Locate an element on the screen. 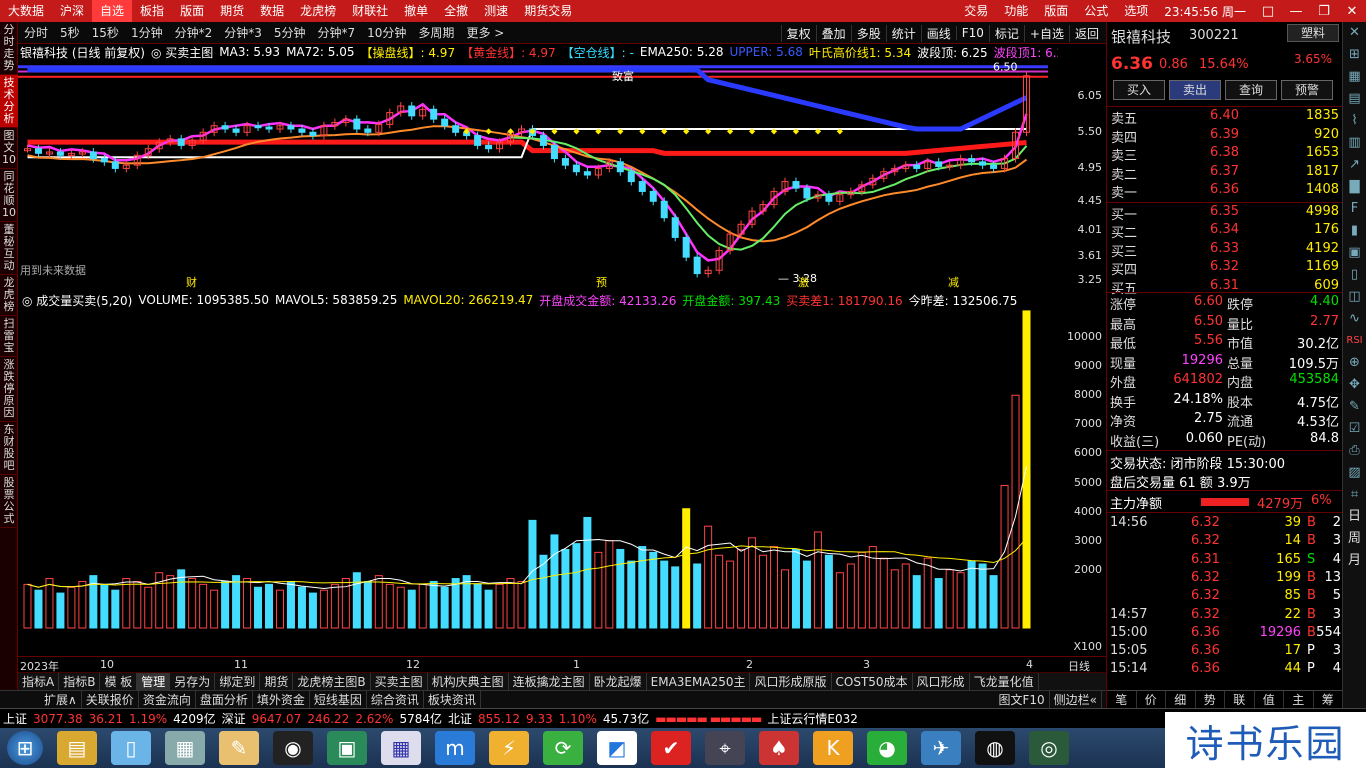 The width and height of the screenshot is (1366, 768). right-bottom-tab: 势 is located at coordinates (1210, 699).